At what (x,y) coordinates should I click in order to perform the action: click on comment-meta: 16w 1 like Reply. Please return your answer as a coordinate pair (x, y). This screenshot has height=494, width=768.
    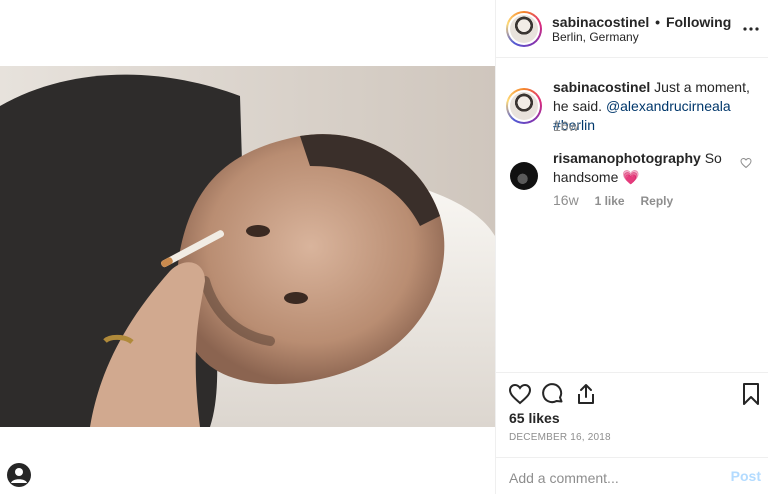
    Looking at the image, I should click on (613, 200).